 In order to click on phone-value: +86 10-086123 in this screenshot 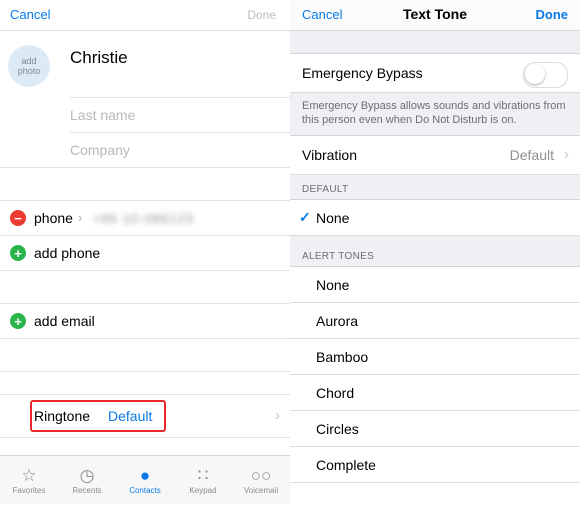, I will do `click(143, 218)`.